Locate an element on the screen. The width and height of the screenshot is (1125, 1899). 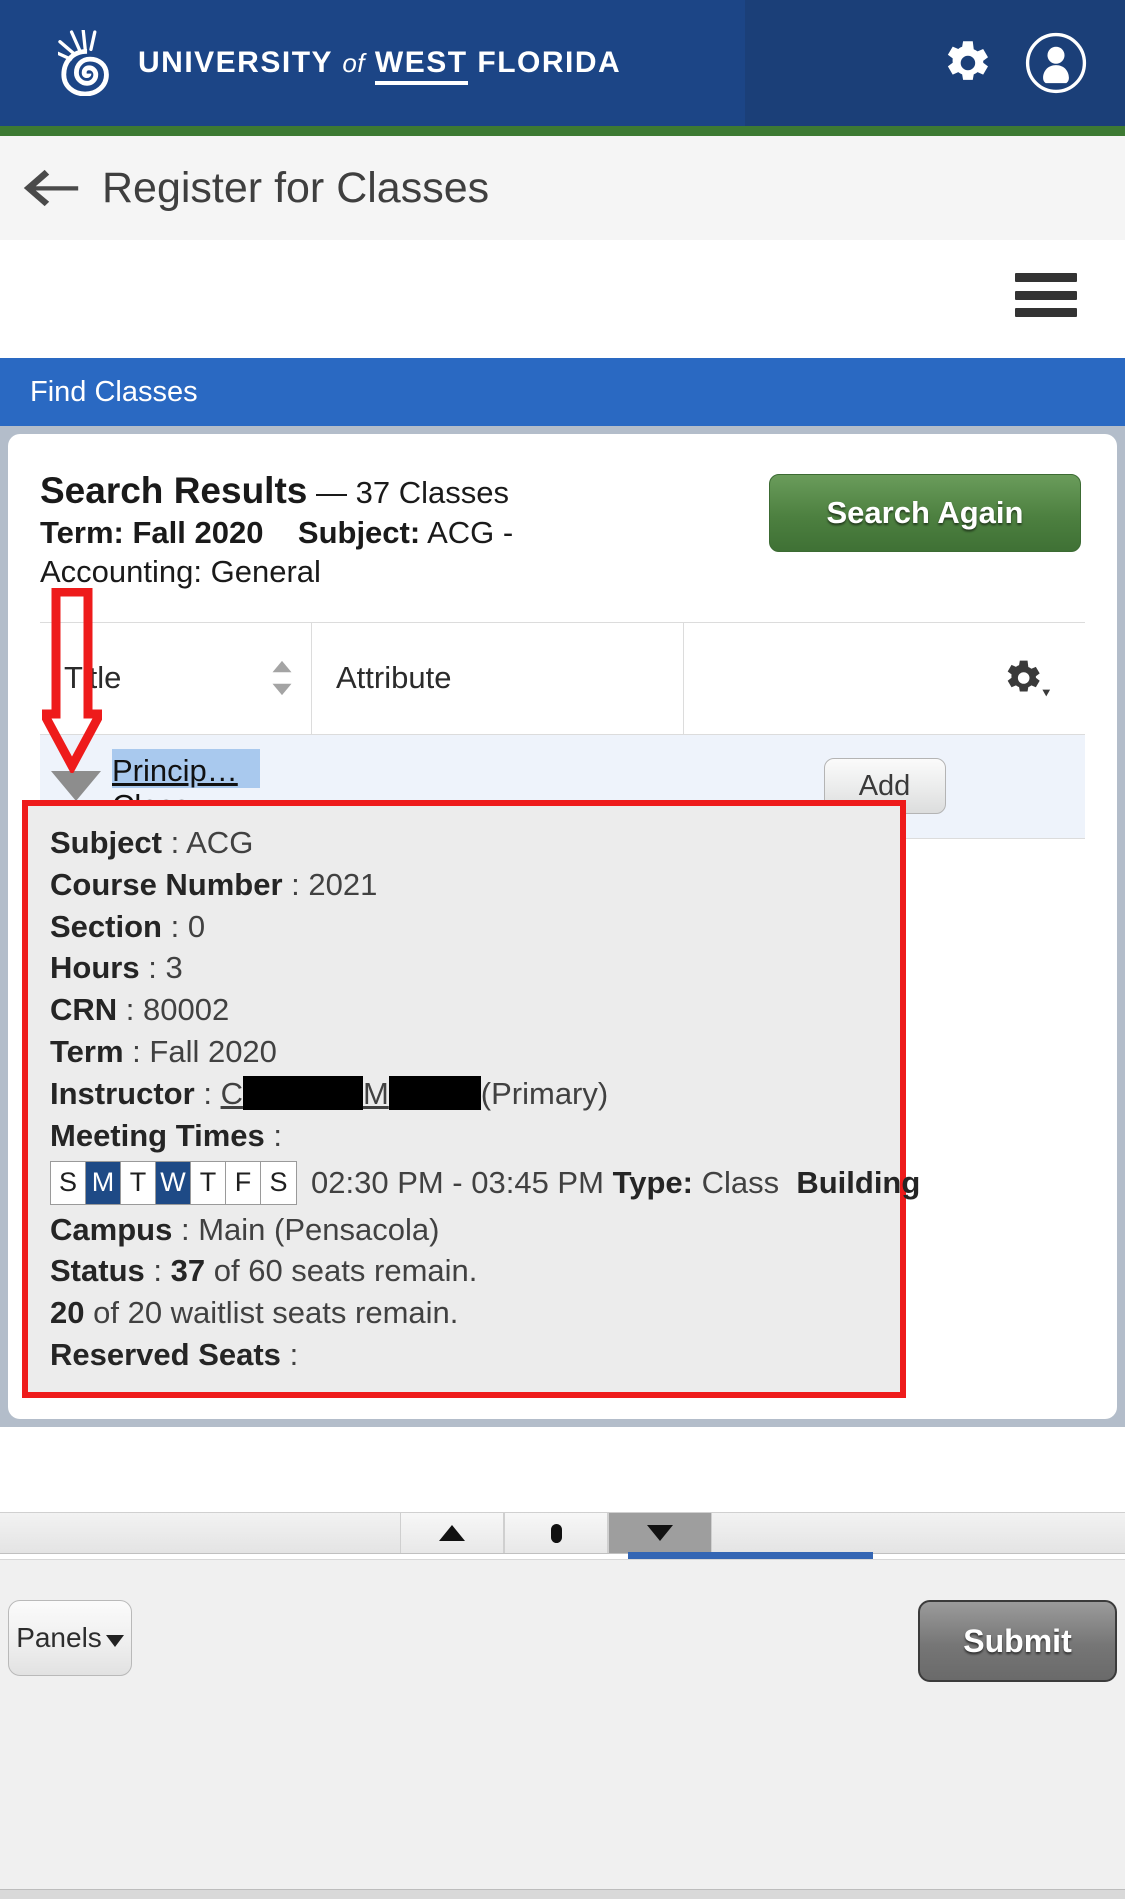
secondary-toolbar is located at coordinates (562, 295).